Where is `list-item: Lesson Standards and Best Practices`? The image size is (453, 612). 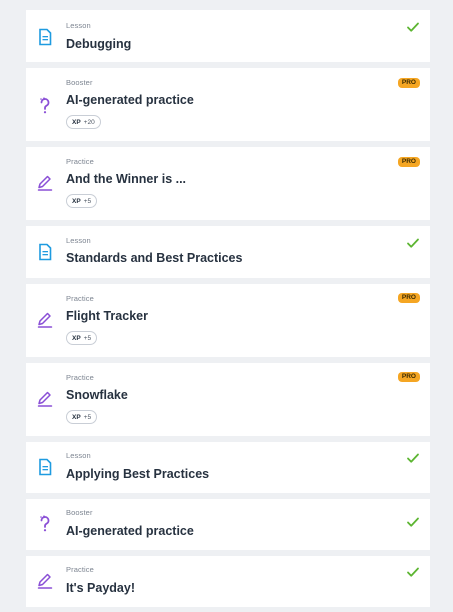
list-item: Lesson Standards and Best Practices is located at coordinates (228, 252).